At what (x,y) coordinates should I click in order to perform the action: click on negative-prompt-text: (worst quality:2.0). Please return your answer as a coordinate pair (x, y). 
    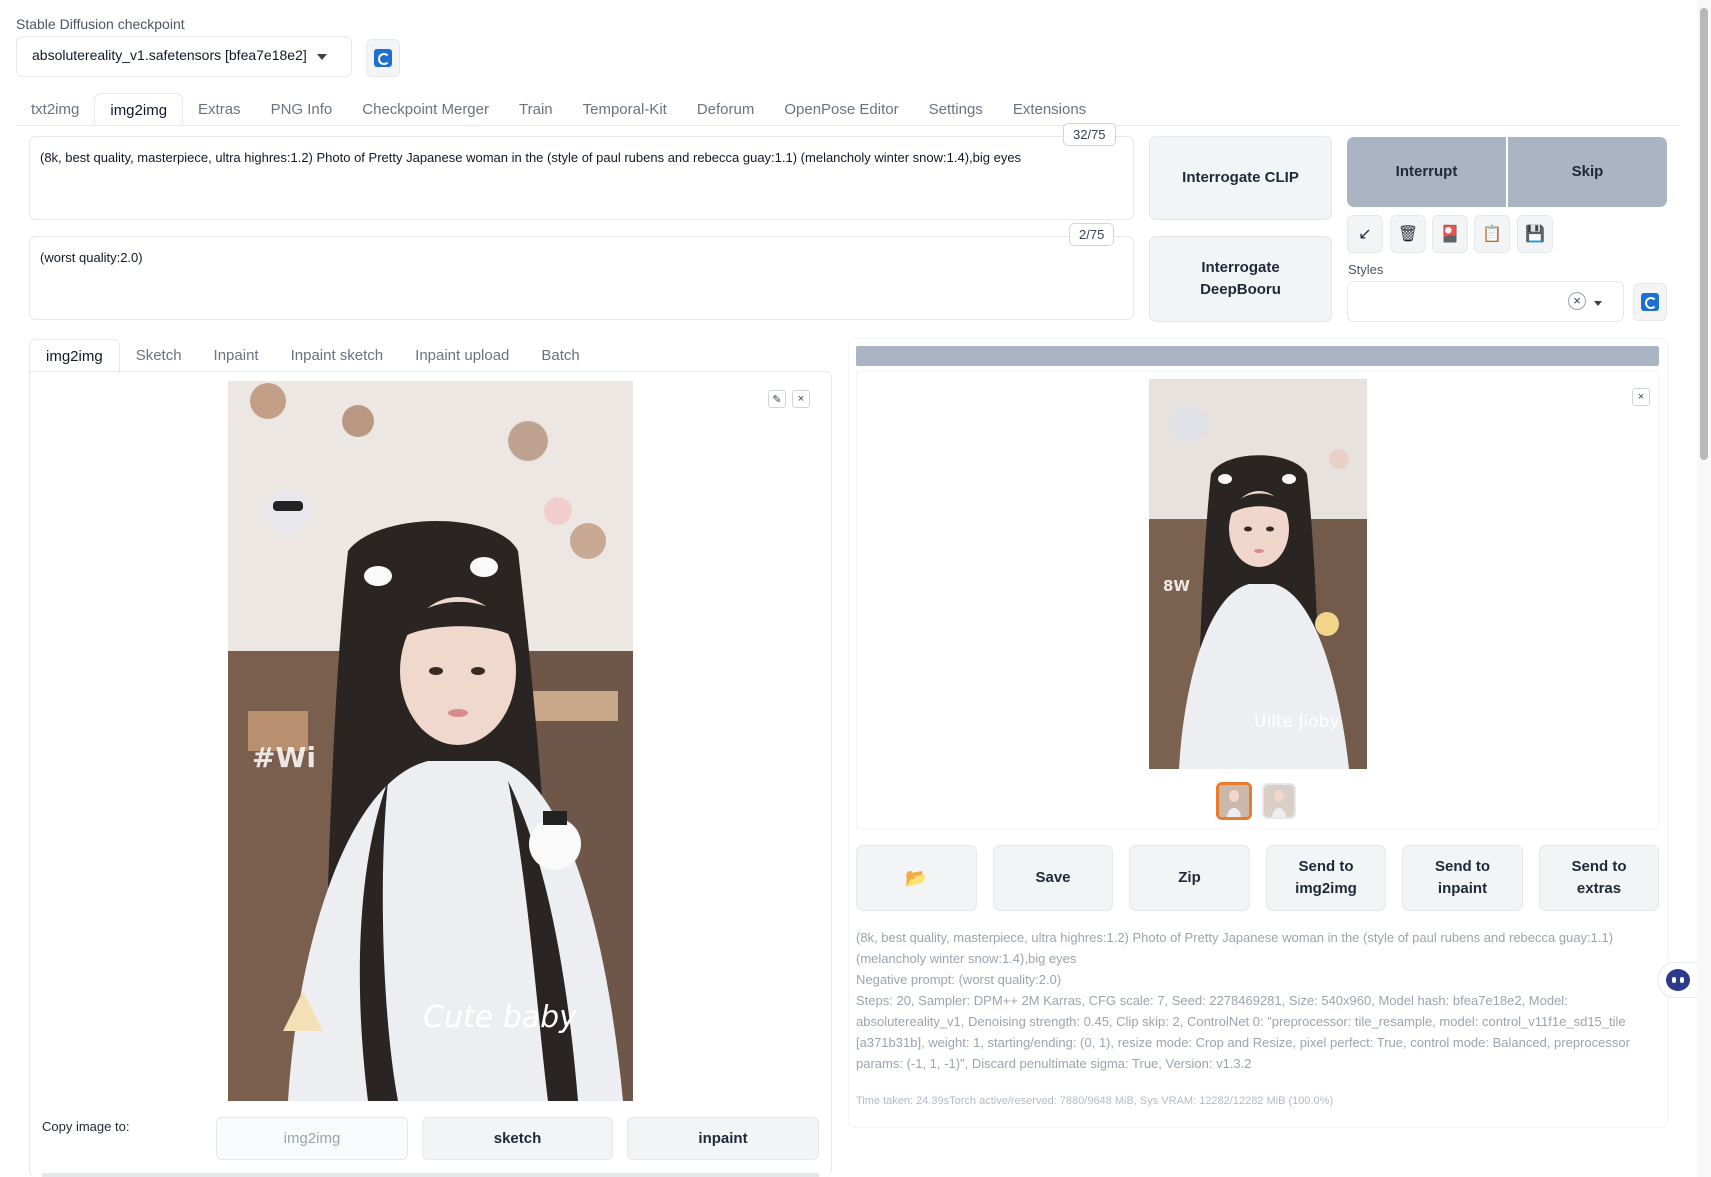
    Looking at the image, I should click on (91, 257).